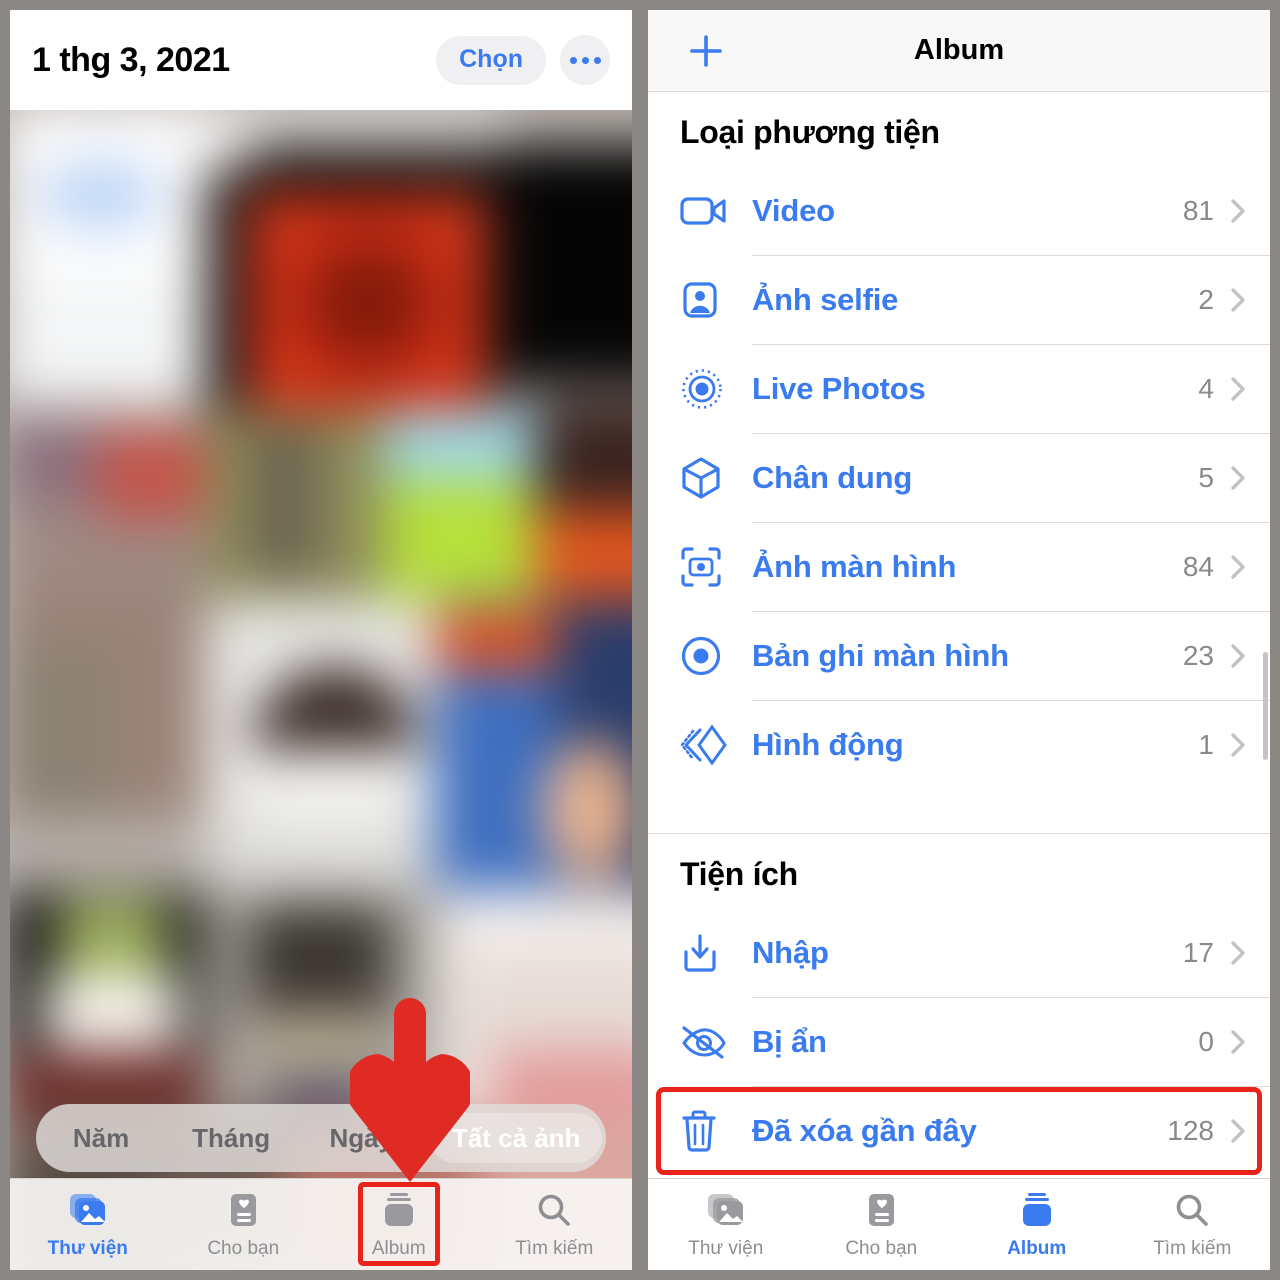 This screenshot has height=1280, width=1280. Describe the element at coordinates (959, 953) in the screenshot. I see `album-row-imports: Nhập 17` at that location.